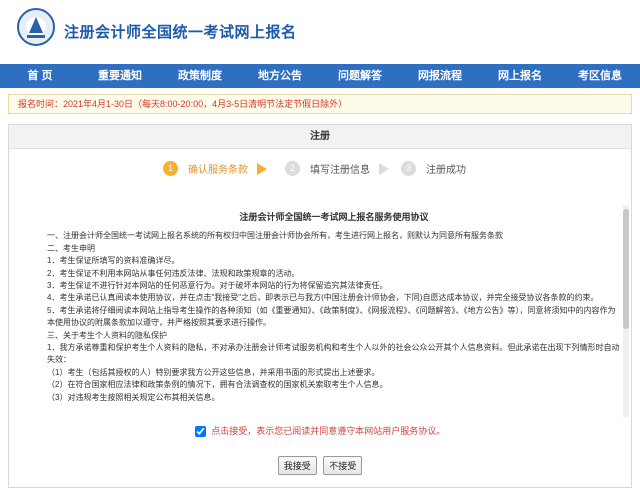 This screenshot has width=640, height=493. What do you see at coordinates (107, 335) in the screenshot?
I see `agreement-paragraph: 三、关于考生个人资料的隐私保护` at bounding box center [107, 335].